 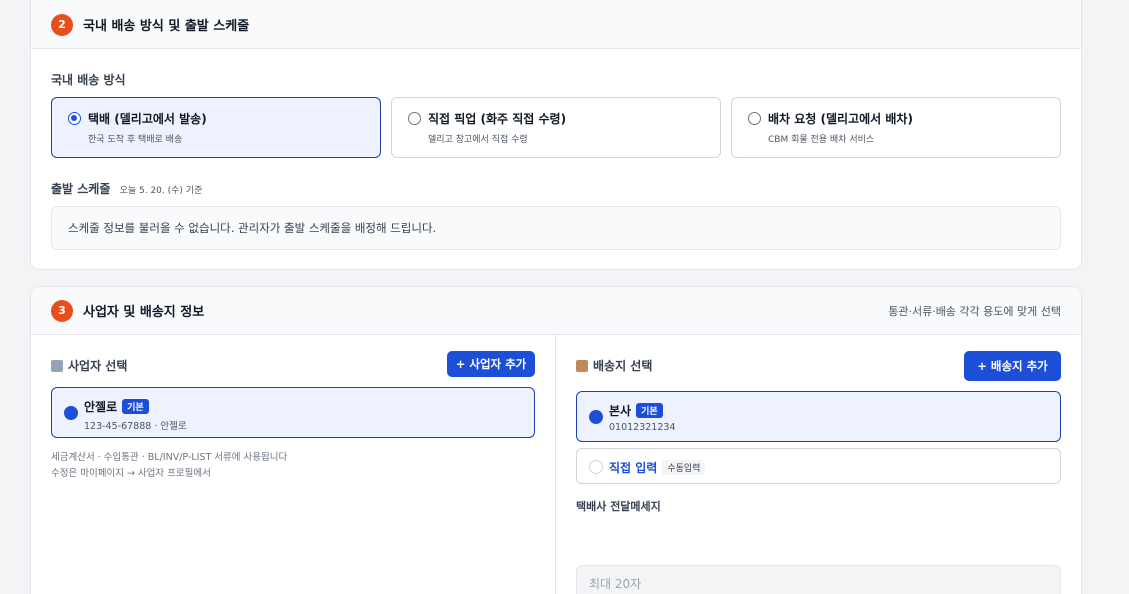 What do you see at coordinates (556, 24) in the screenshot?
I see `section-header: 2 국내 배송 방식 및 출발 스케줄` at bounding box center [556, 24].